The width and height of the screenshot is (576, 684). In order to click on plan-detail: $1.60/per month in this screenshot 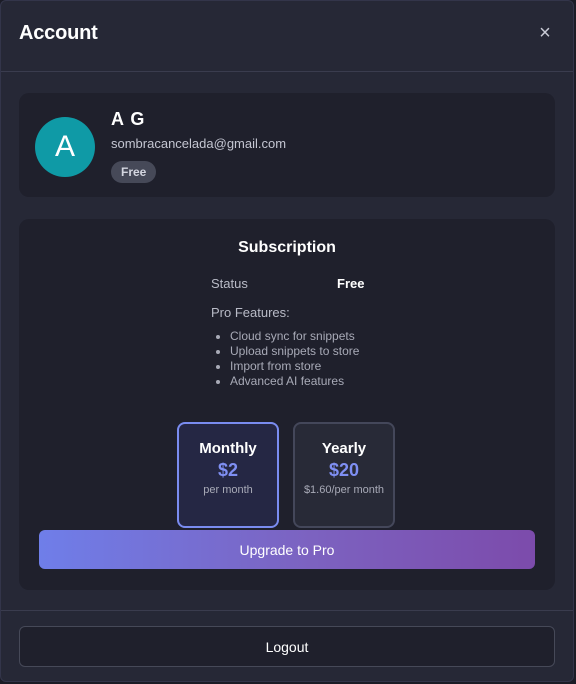, I will do `click(344, 490)`.